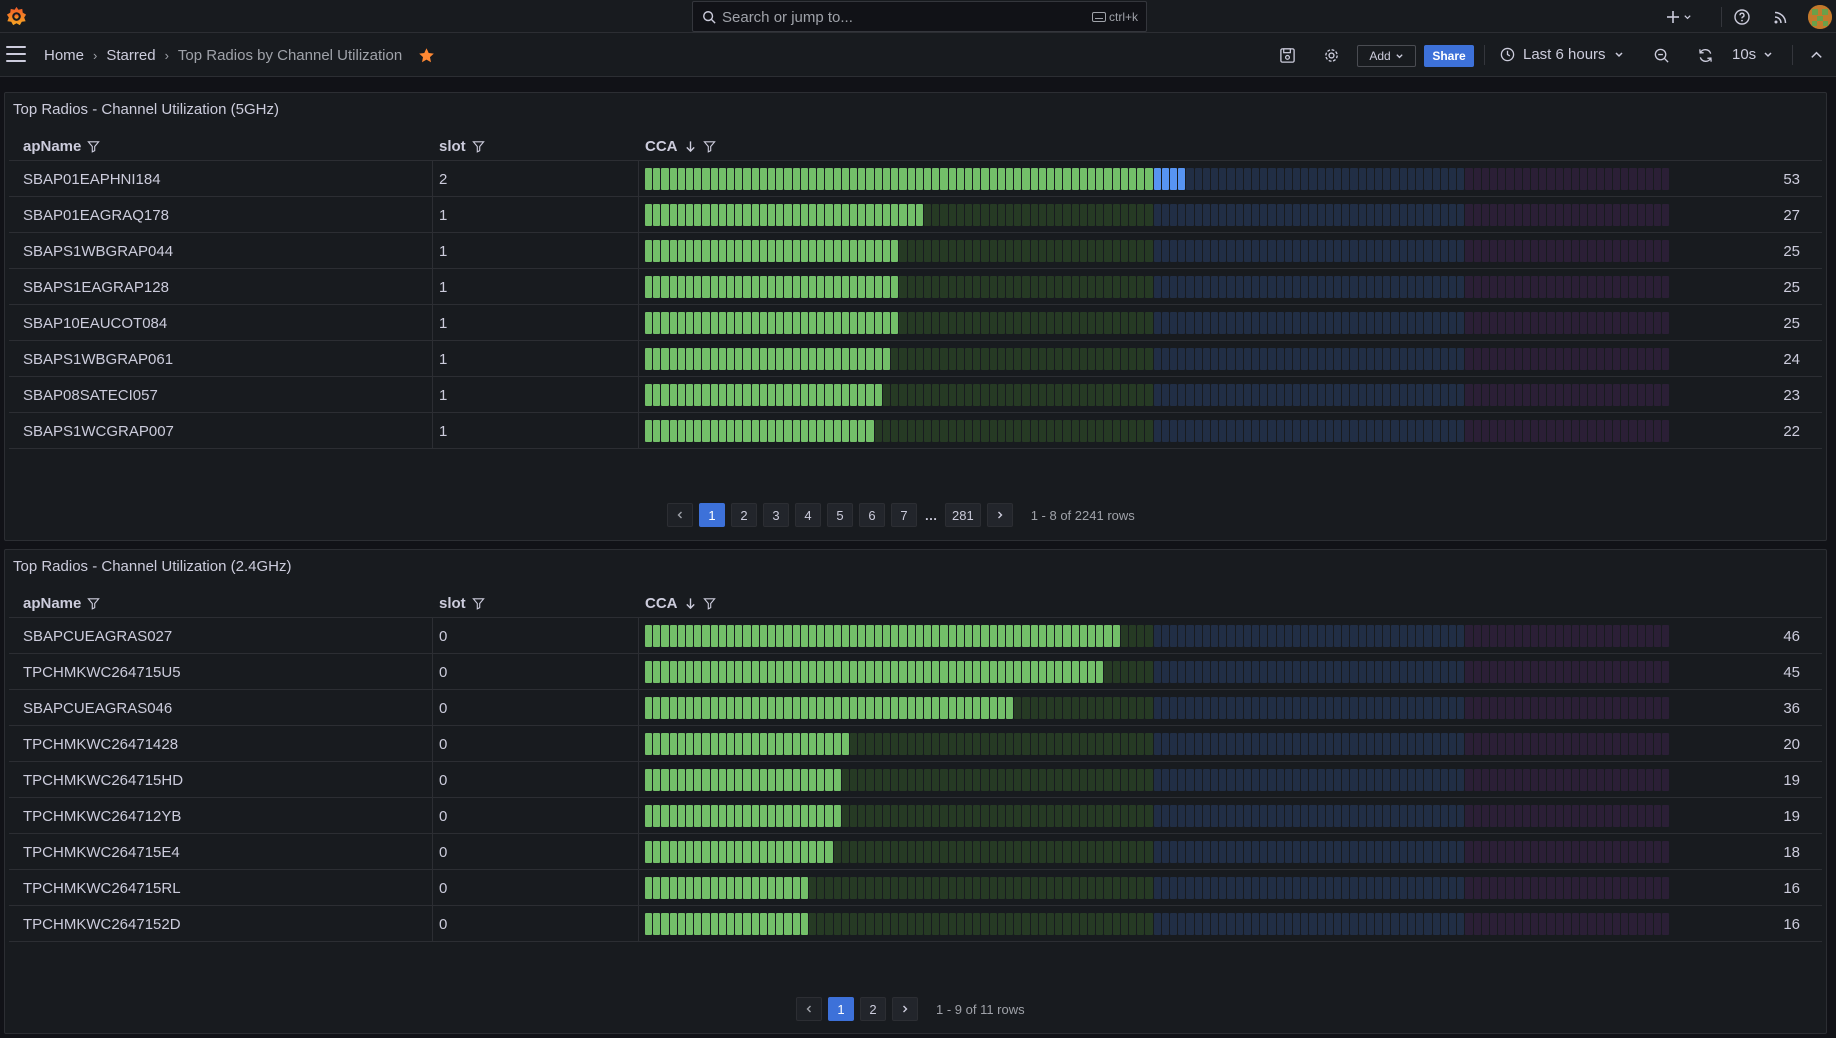 The height and width of the screenshot is (1038, 1836). What do you see at coordinates (130, 55) in the screenshot?
I see `breadcrumb-starred: Starred` at bounding box center [130, 55].